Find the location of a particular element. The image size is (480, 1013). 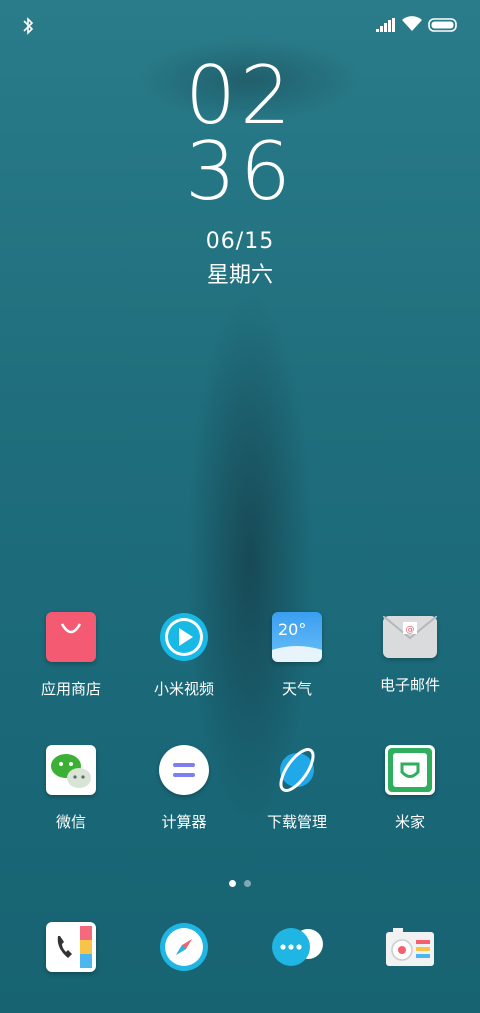

app-download-manager: 下载管理 is located at coordinates (297, 788).